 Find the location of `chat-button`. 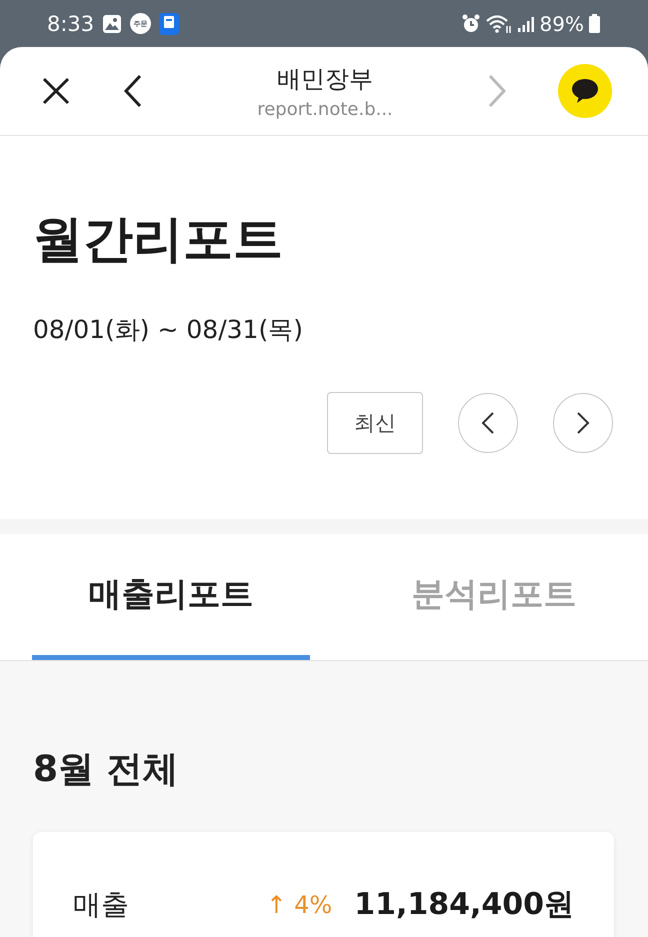

chat-button is located at coordinates (585, 91).